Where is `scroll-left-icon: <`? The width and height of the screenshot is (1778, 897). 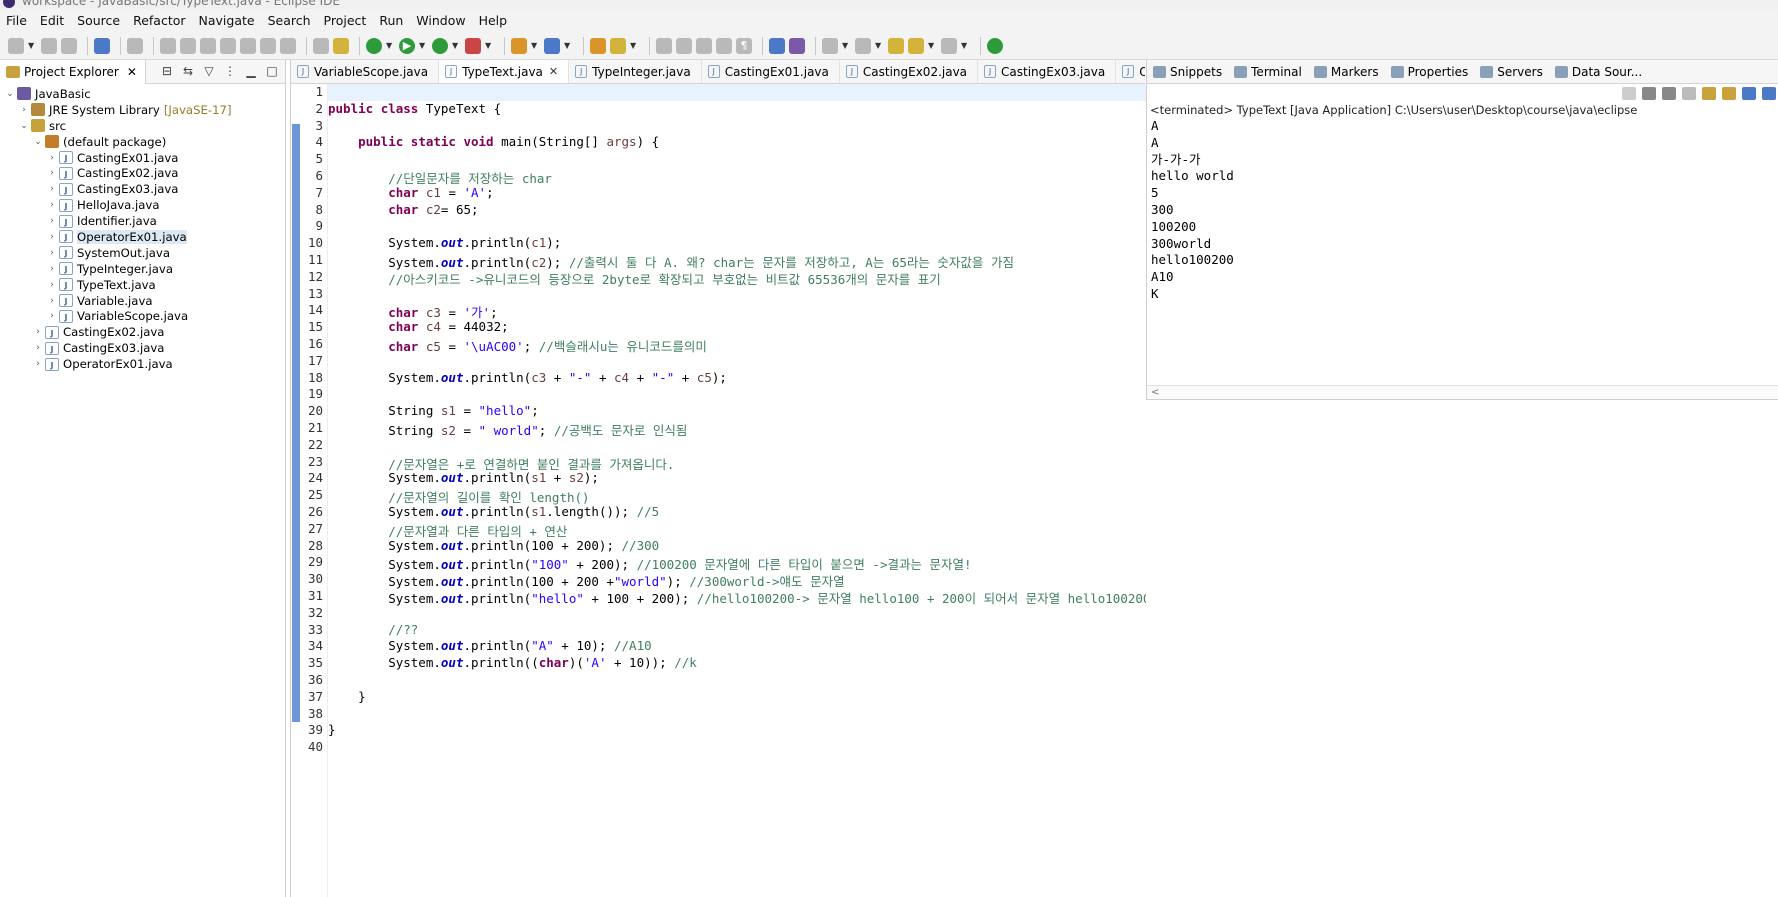
scroll-left-icon: < is located at coordinates (1155, 392).